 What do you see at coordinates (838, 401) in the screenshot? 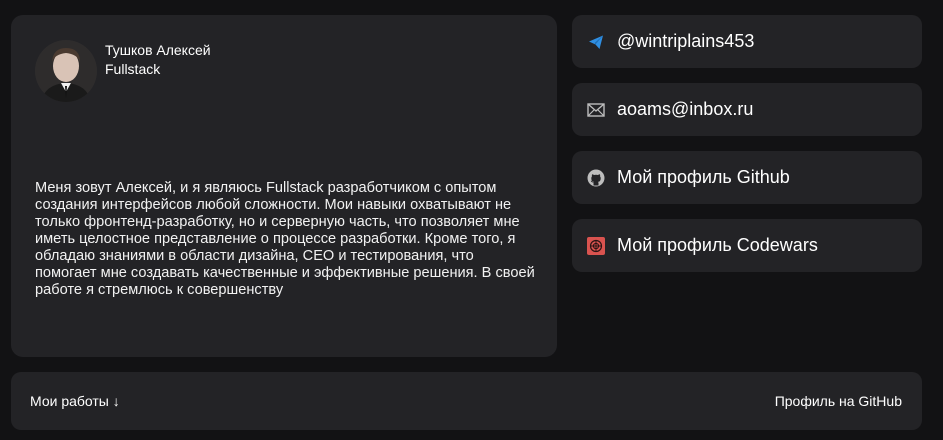
I see `github-footer-link: Профиль на GitHub` at bounding box center [838, 401].